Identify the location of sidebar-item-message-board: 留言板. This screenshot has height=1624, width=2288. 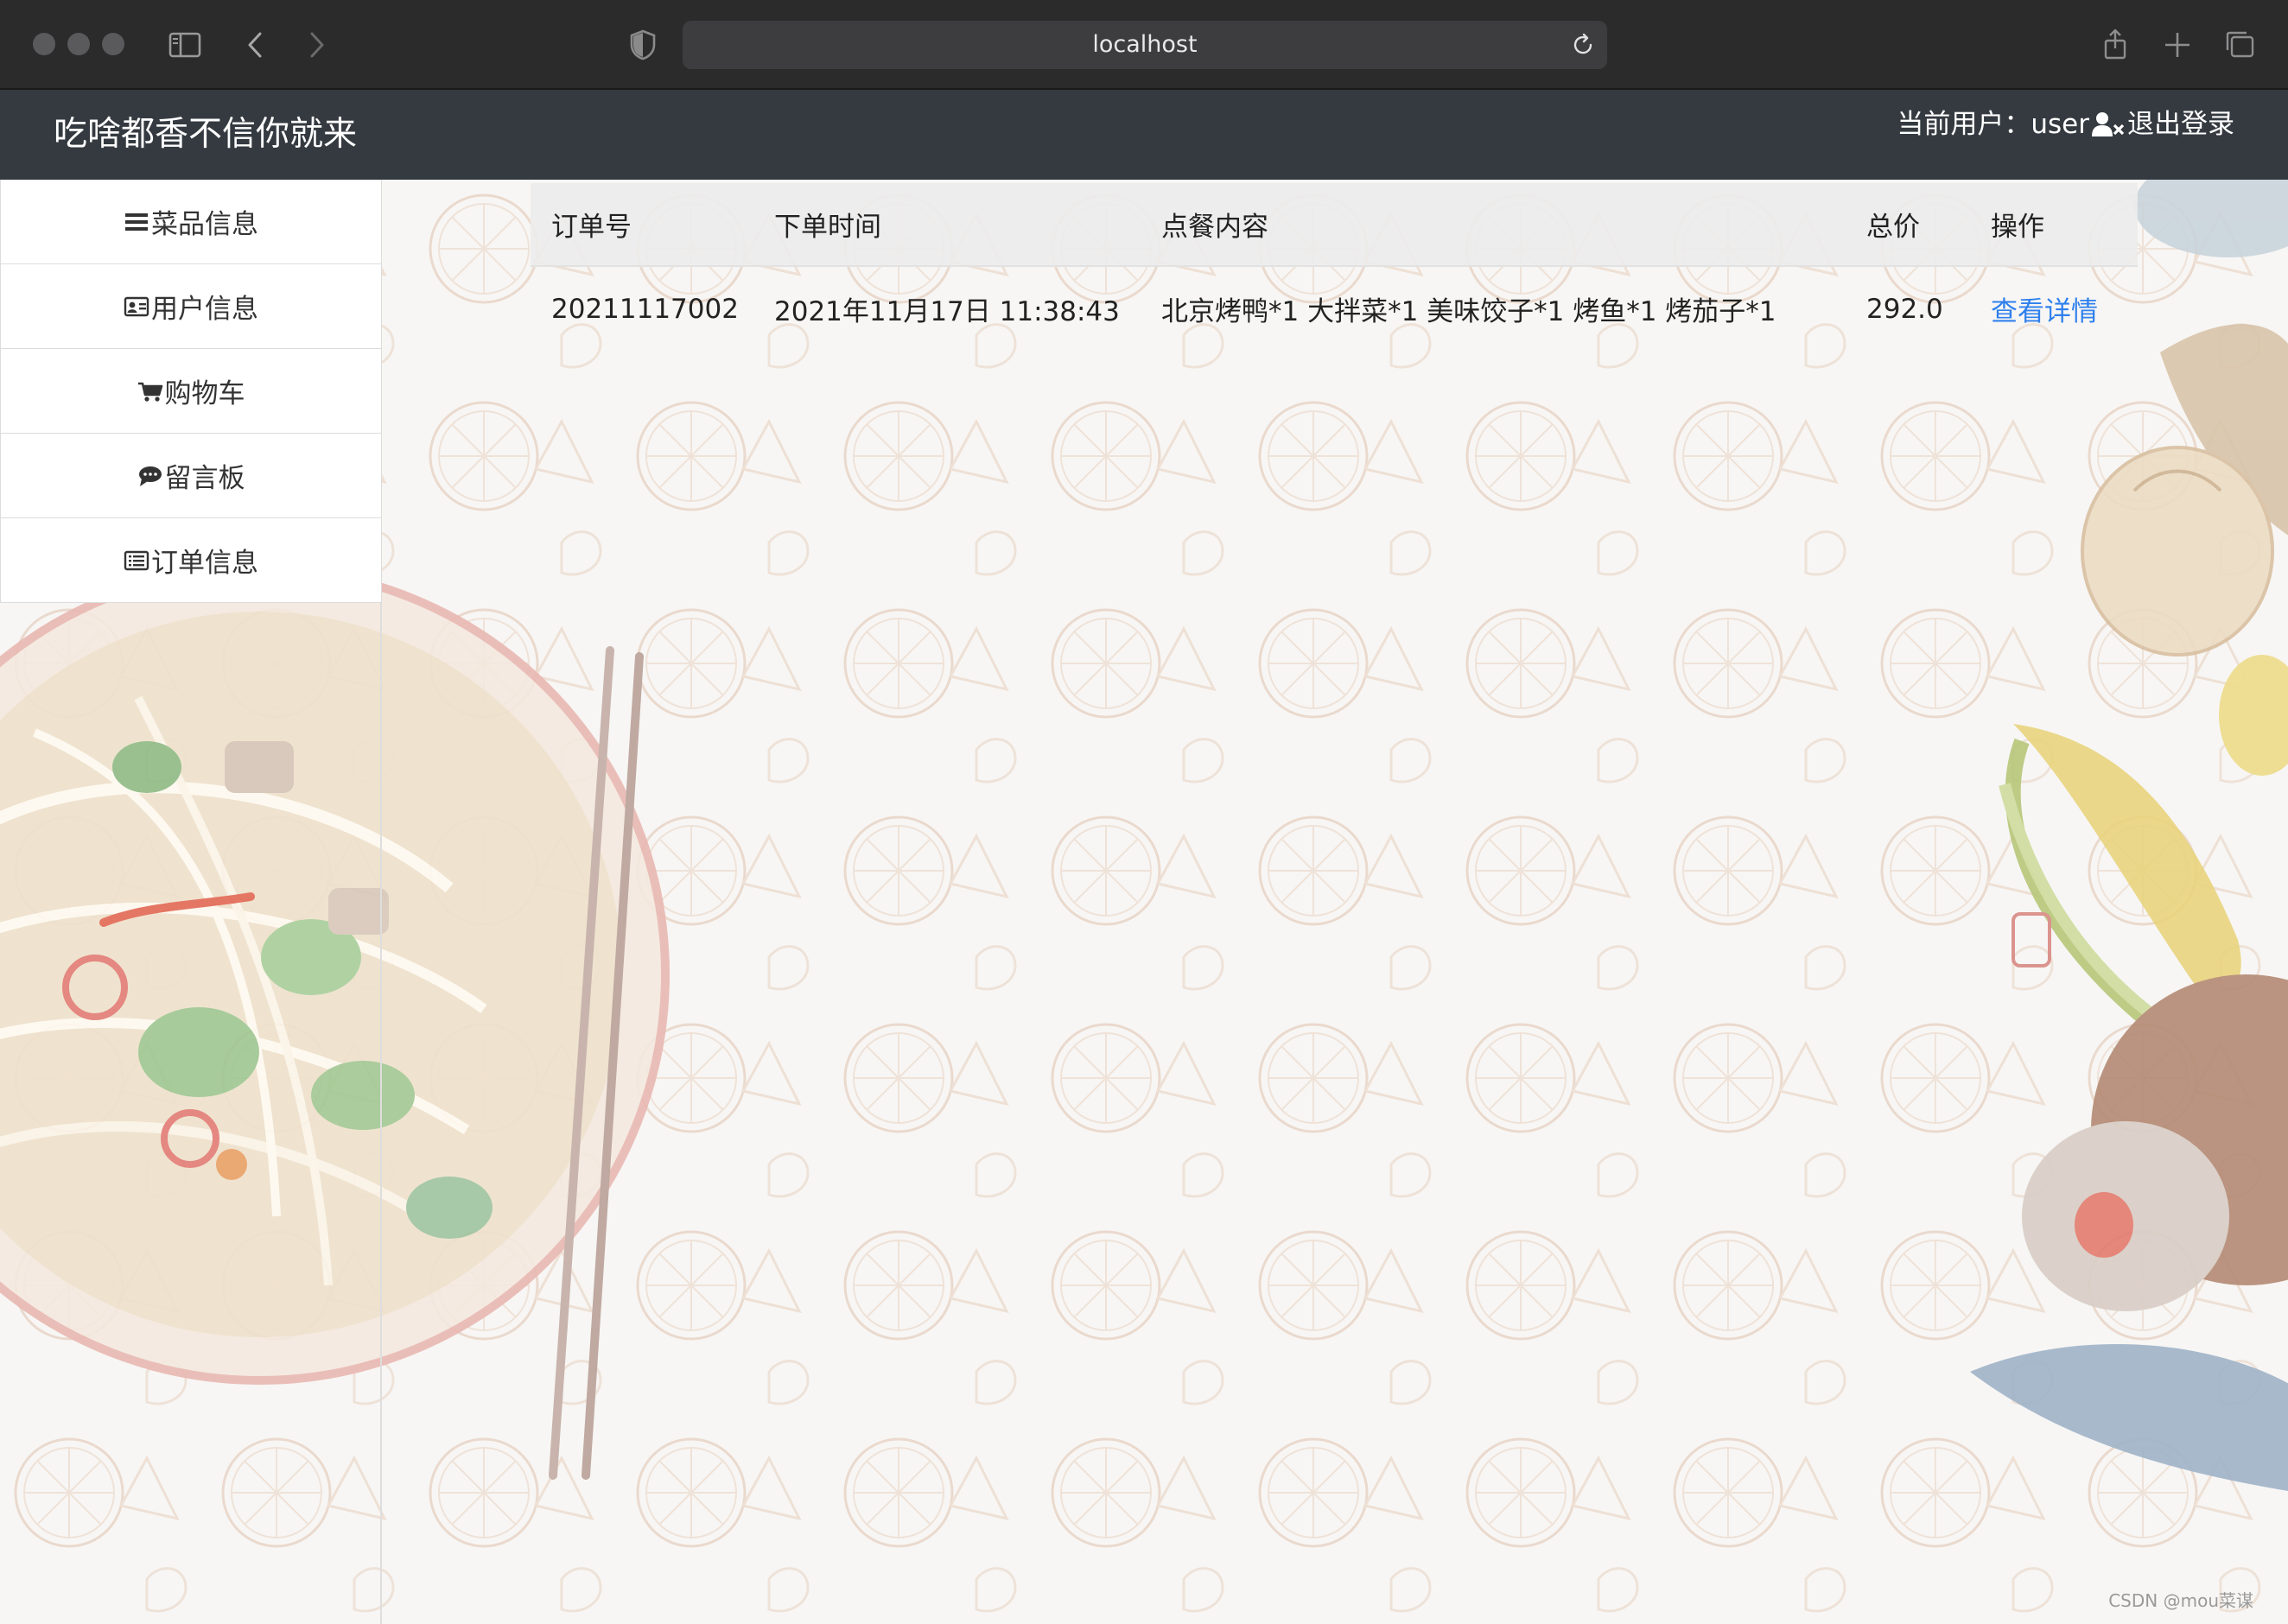
(191, 476).